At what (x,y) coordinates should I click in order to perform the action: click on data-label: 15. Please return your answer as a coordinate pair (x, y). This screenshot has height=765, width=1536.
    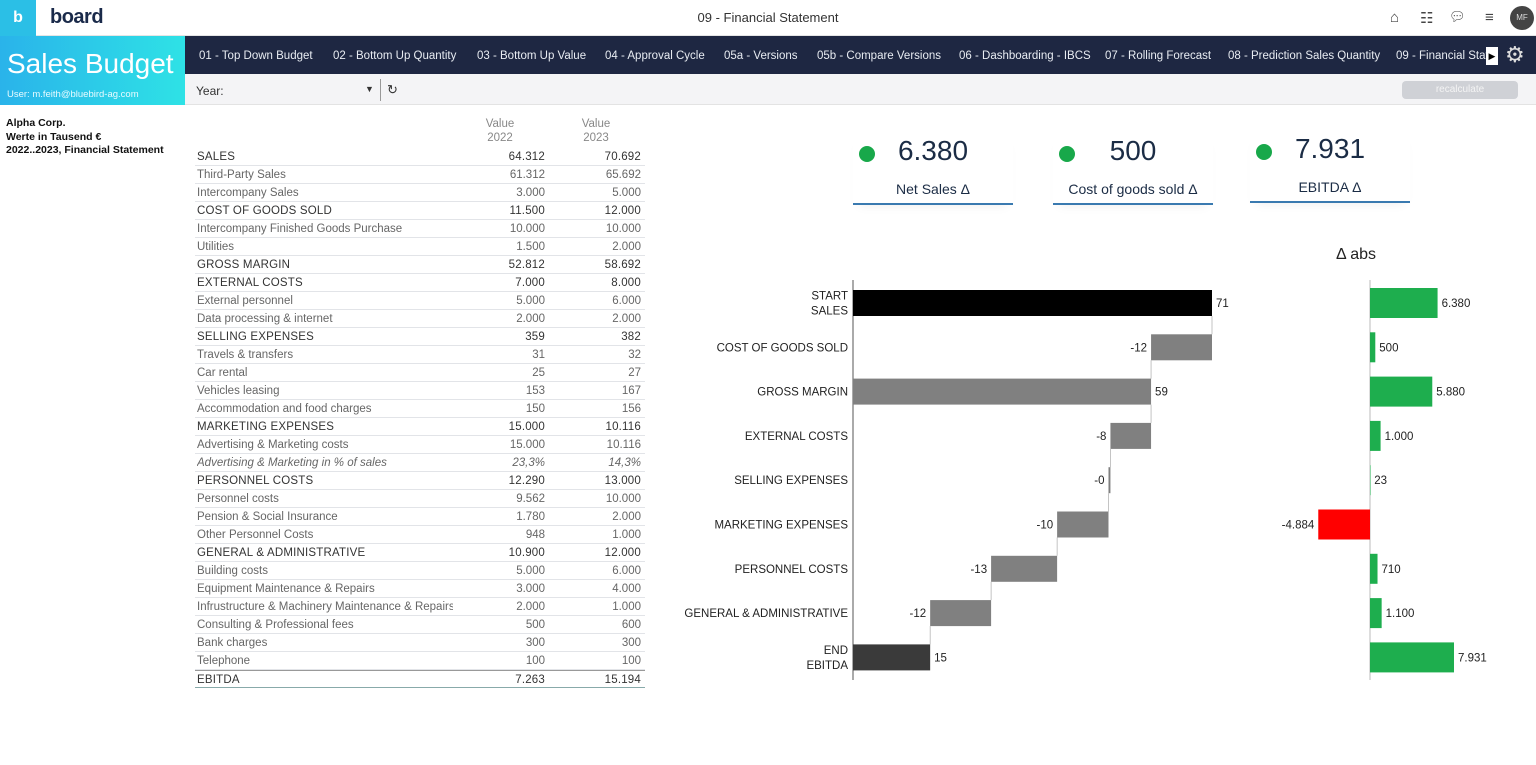
    Looking at the image, I should click on (940, 658).